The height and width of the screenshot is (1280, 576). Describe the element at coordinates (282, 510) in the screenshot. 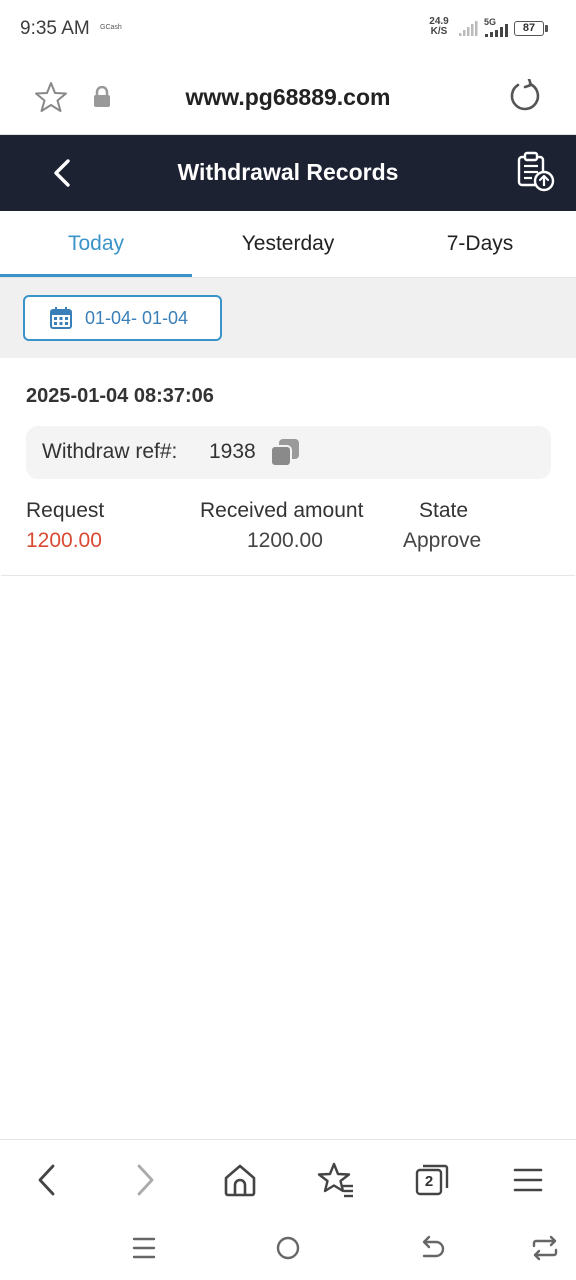

I see `received-amount-label: Received amount` at that location.